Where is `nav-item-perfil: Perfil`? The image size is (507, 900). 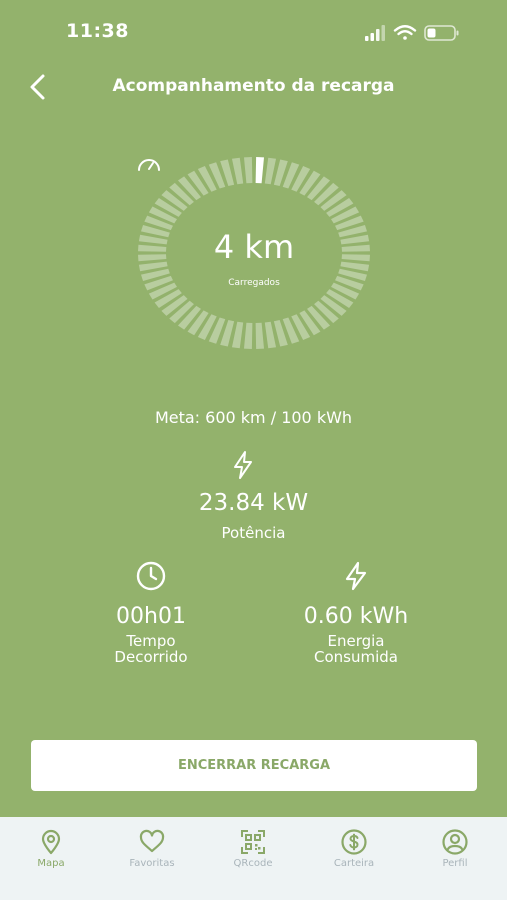
nav-item-perfil: Perfil is located at coordinates (455, 849).